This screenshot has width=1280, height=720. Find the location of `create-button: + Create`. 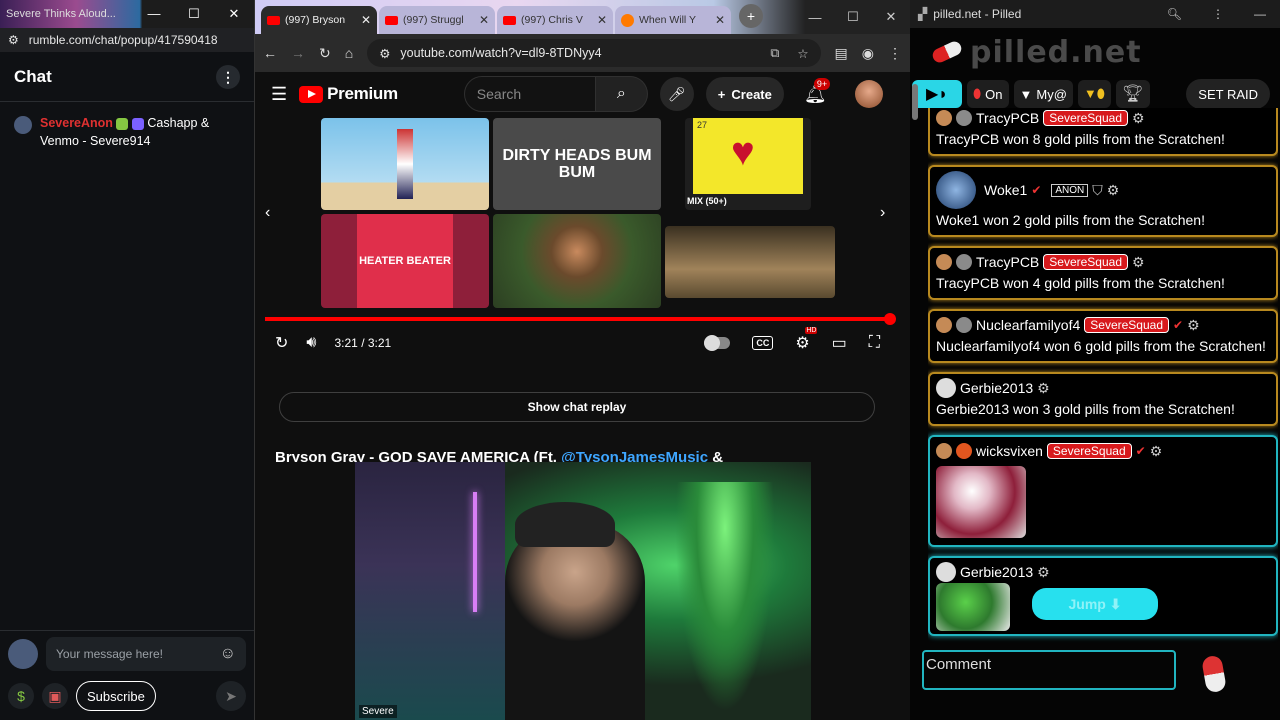

create-button: + Create is located at coordinates (744, 94).